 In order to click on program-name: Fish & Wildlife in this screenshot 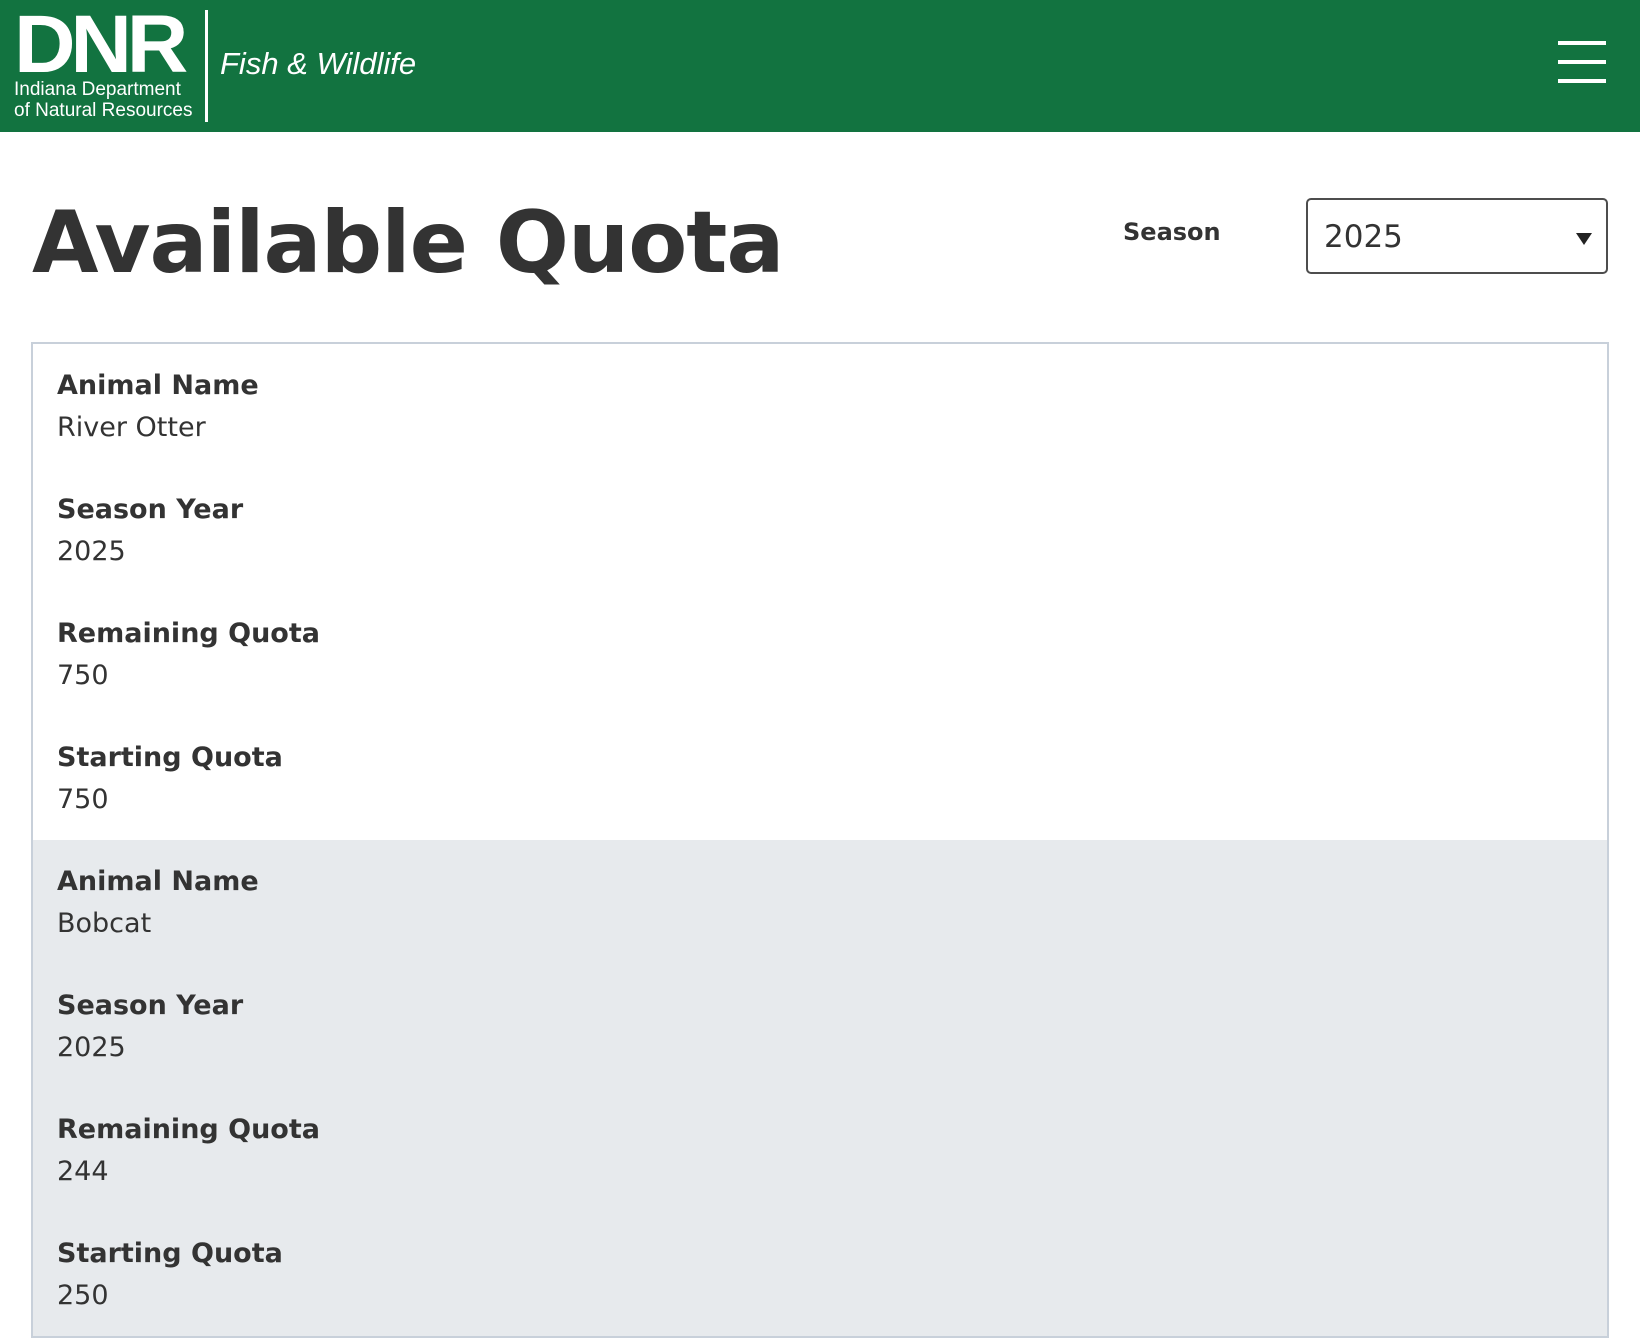, I will do `click(318, 63)`.